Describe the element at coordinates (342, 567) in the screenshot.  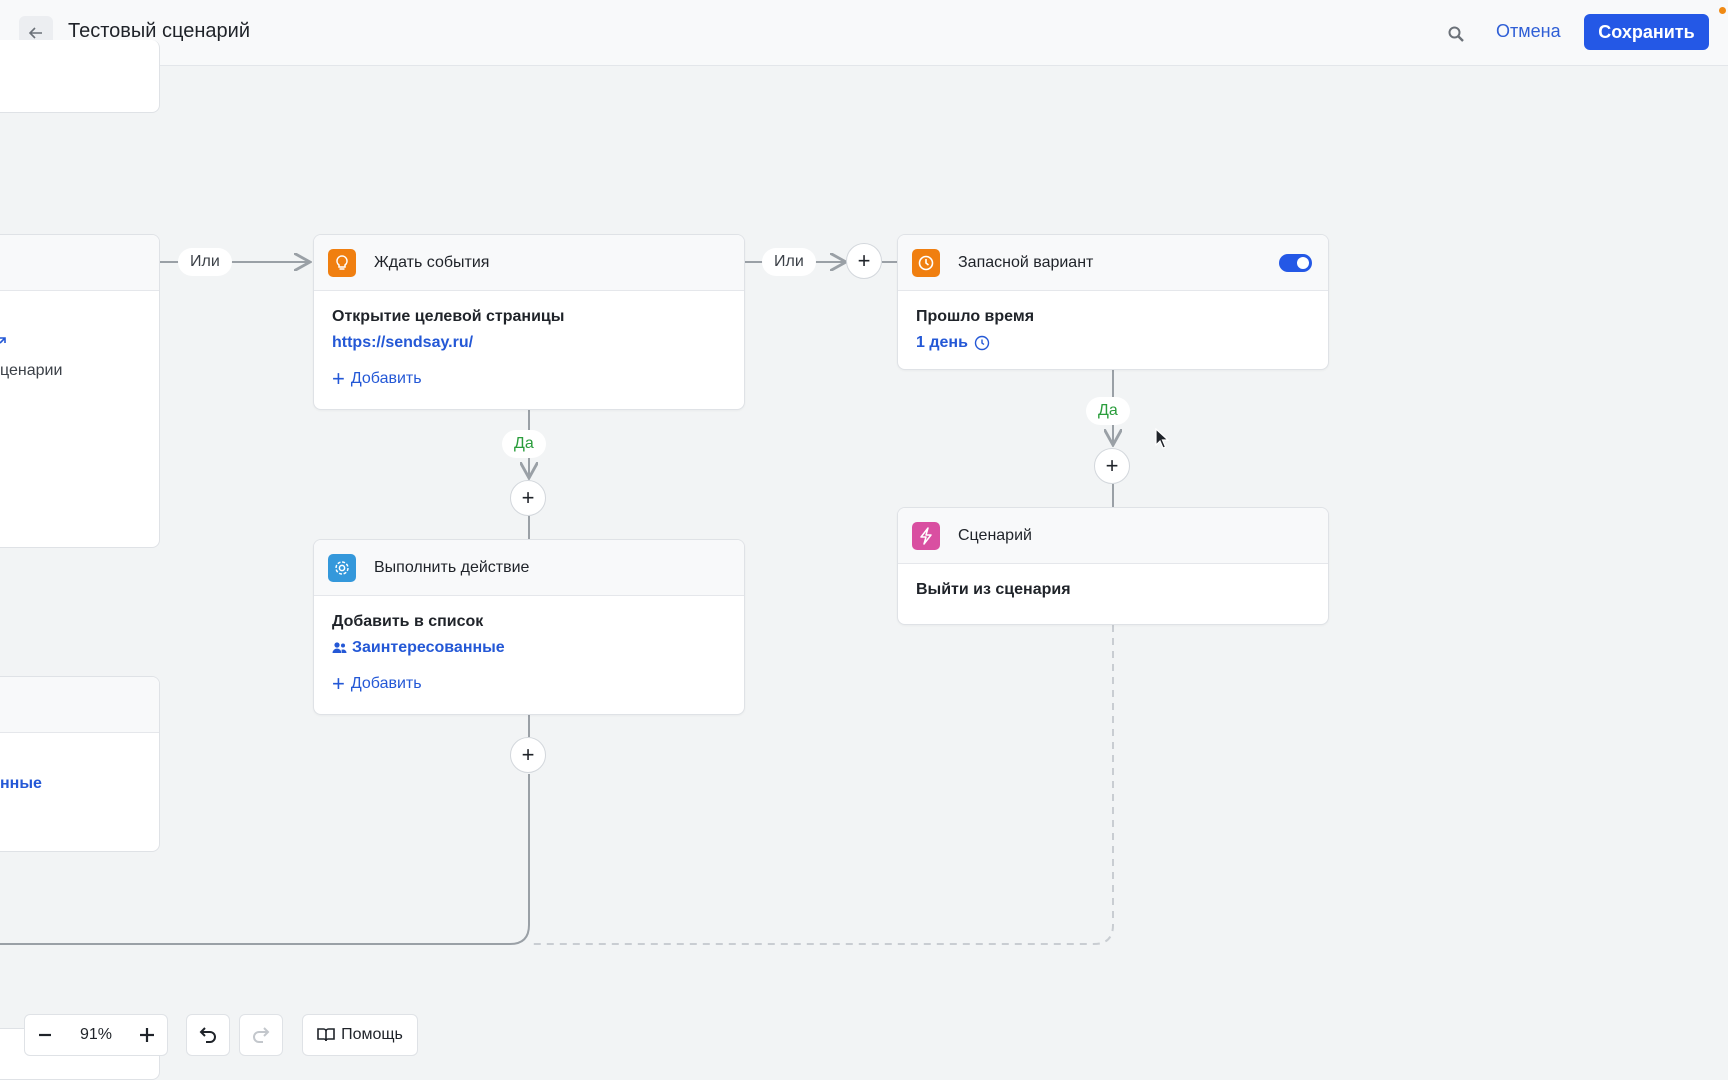
I see `gear-icon` at that location.